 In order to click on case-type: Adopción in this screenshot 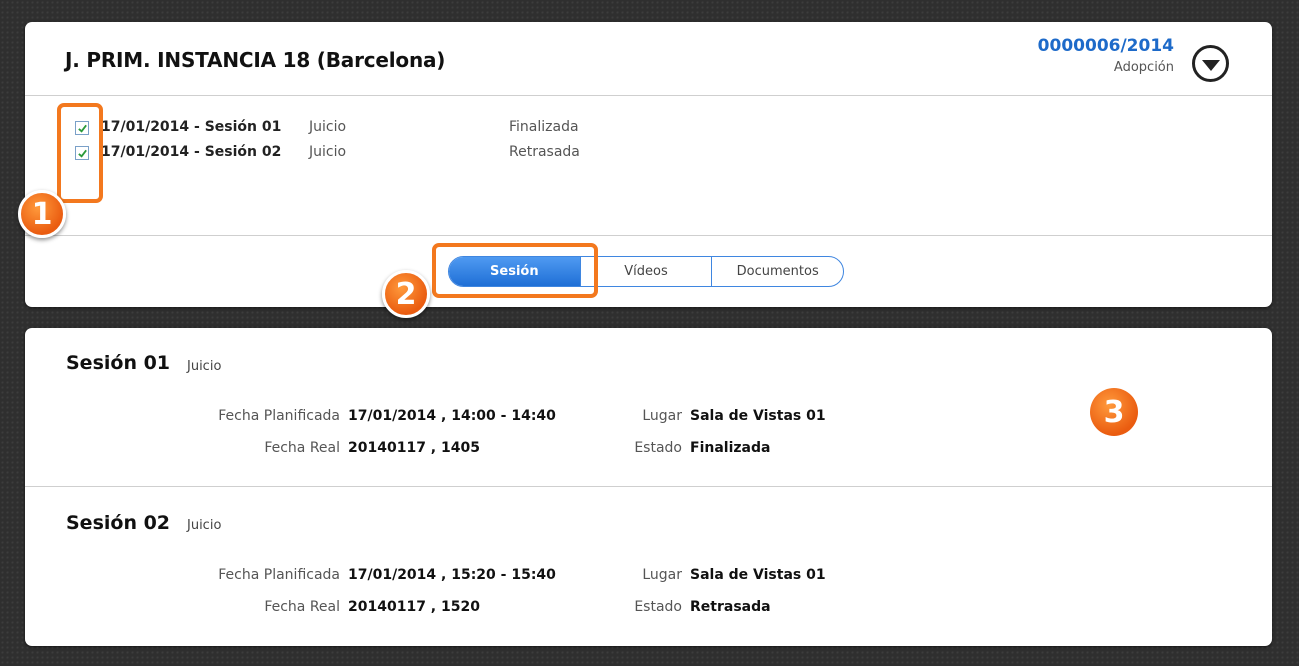, I will do `click(1143, 67)`.